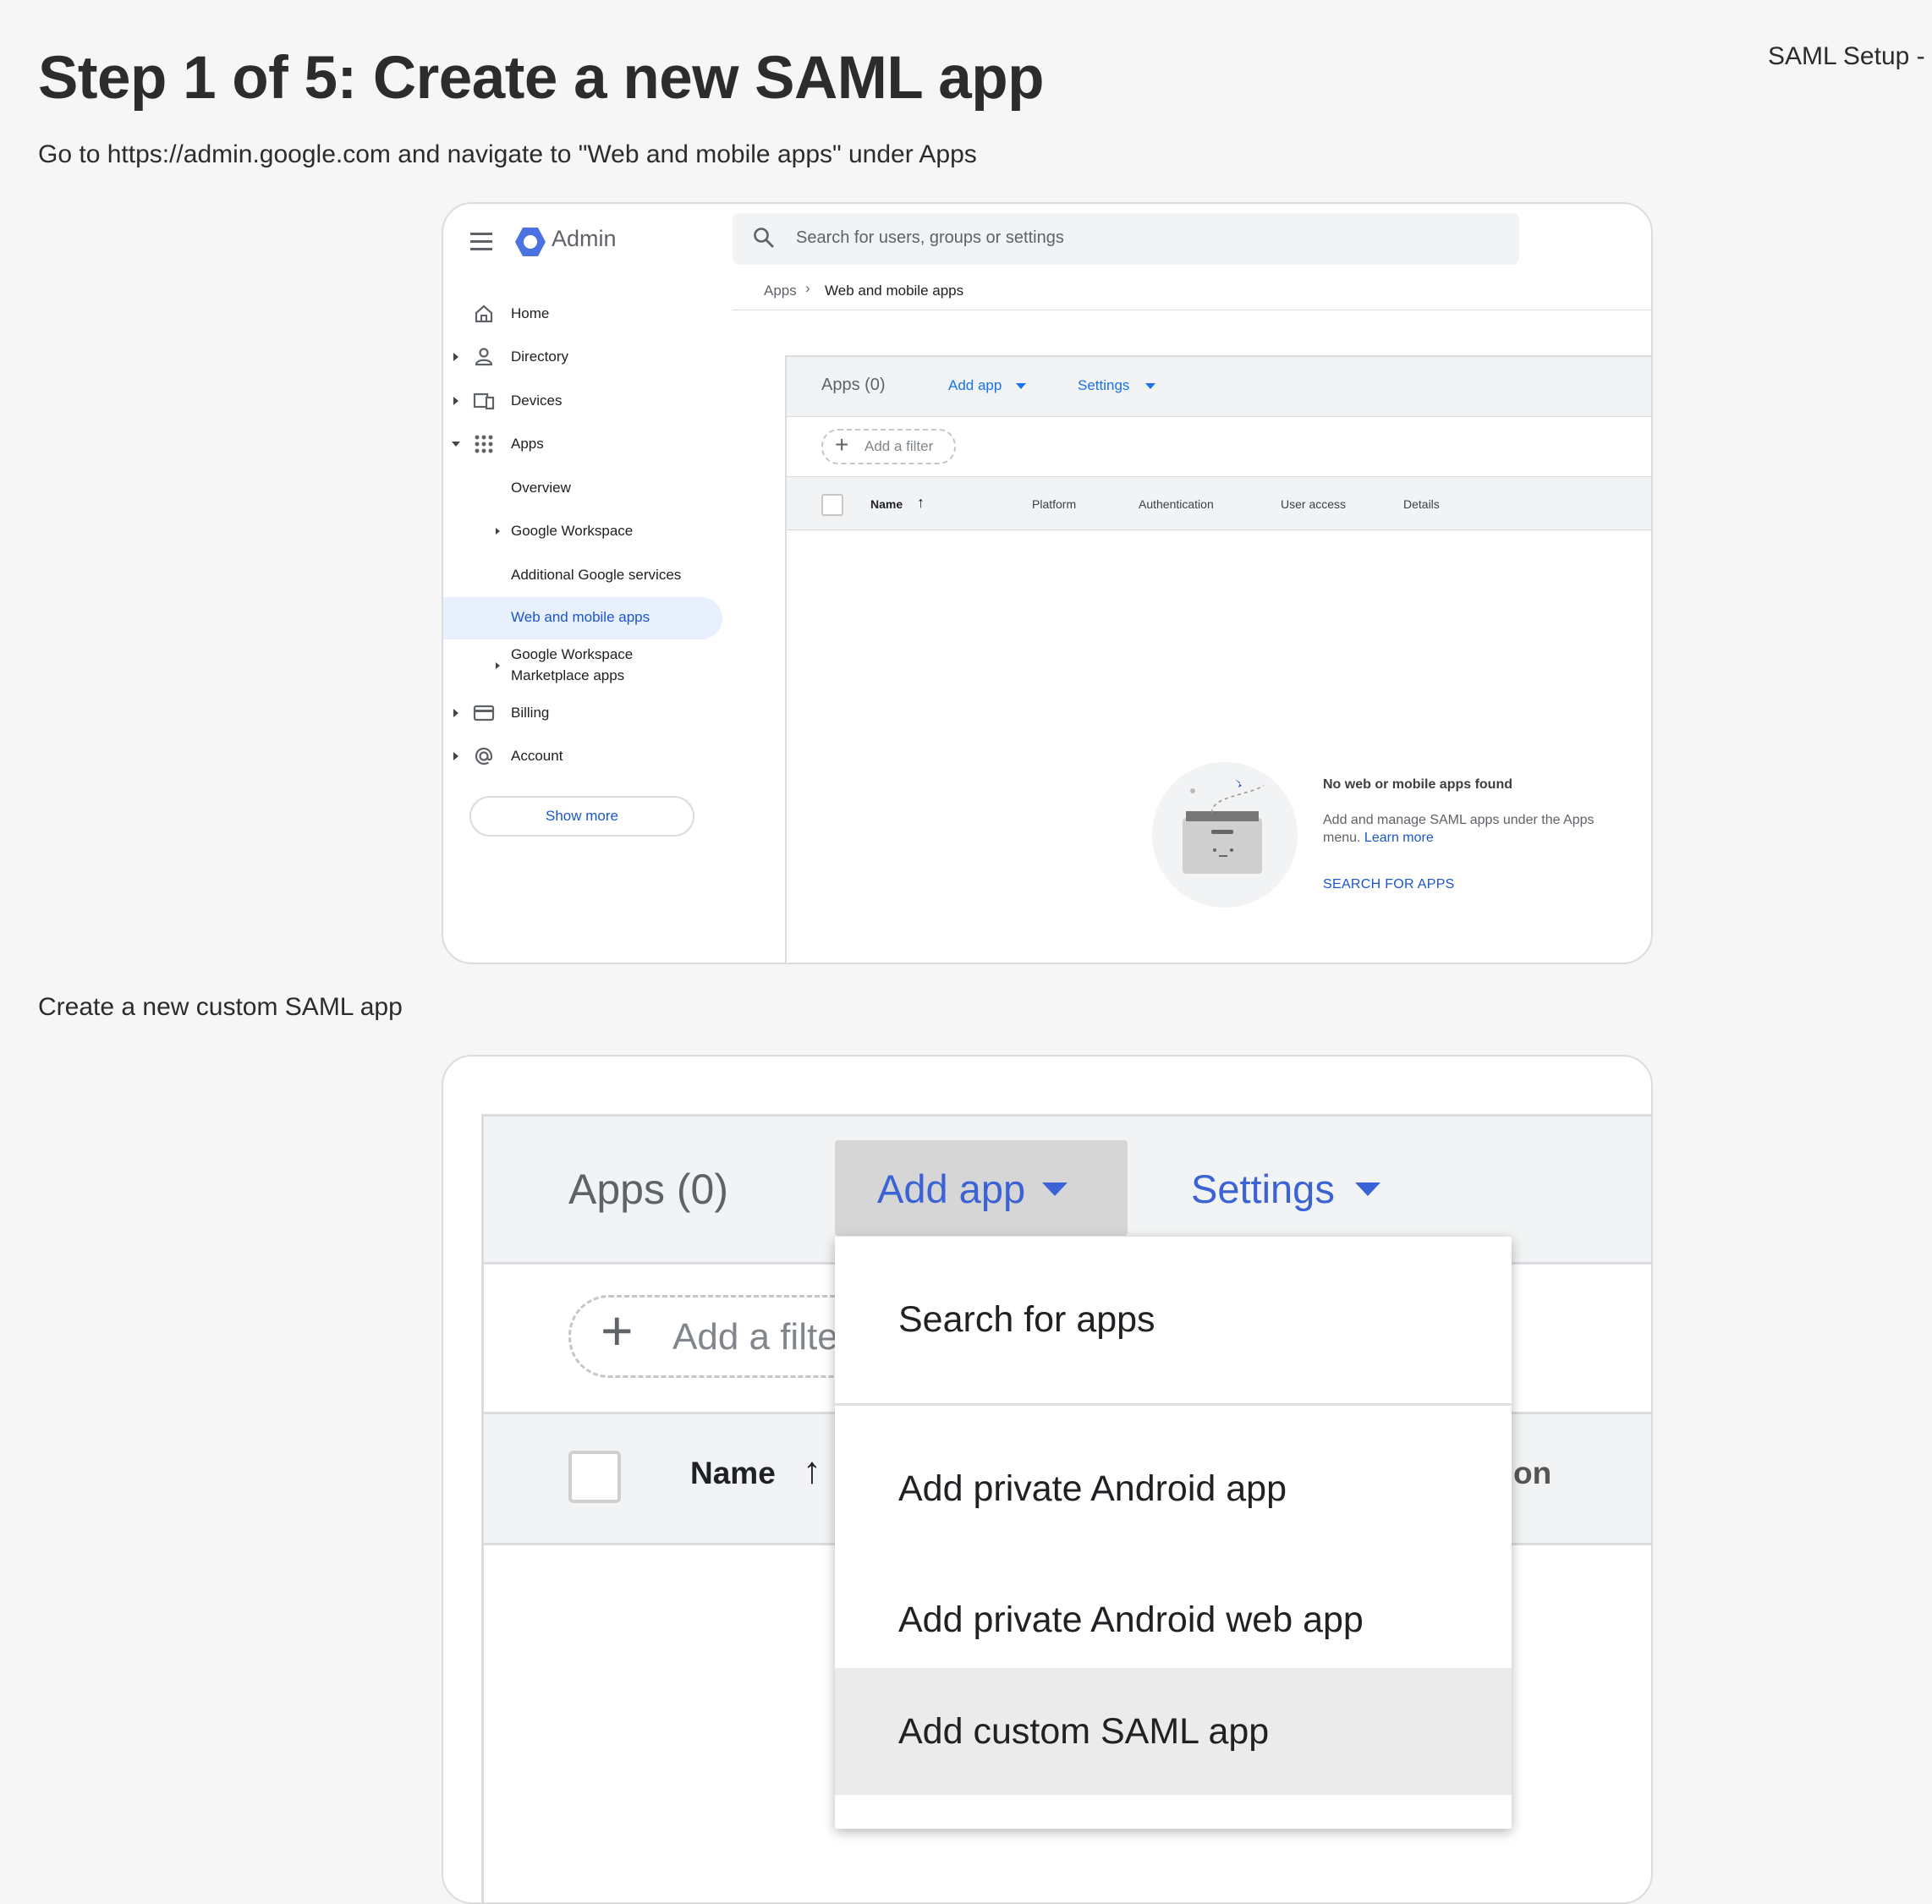 The height and width of the screenshot is (1904, 1932). I want to click on add-filter-label: Add a filte, so click(755, 1337).